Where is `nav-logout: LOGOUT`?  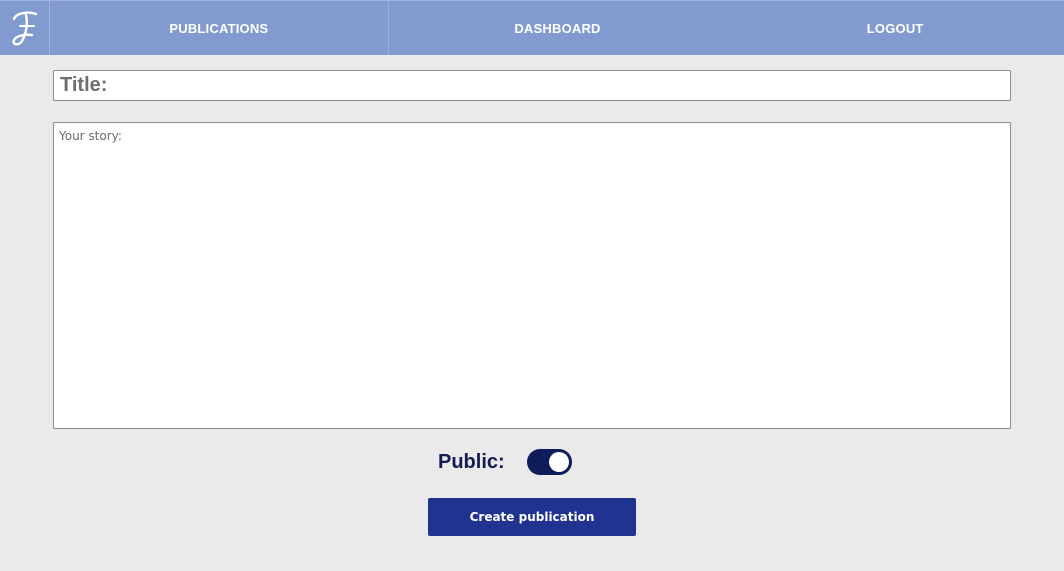
nav-logout: LOGOUT is located at coordinates (895, 28).